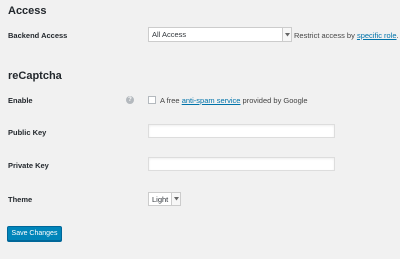 The image size is (400, 259). What do you see at coordinates (346, 35) in the screenshot?
I see `backend-access-description: Restrict access by specific role.` at bounding box center [346, 35].